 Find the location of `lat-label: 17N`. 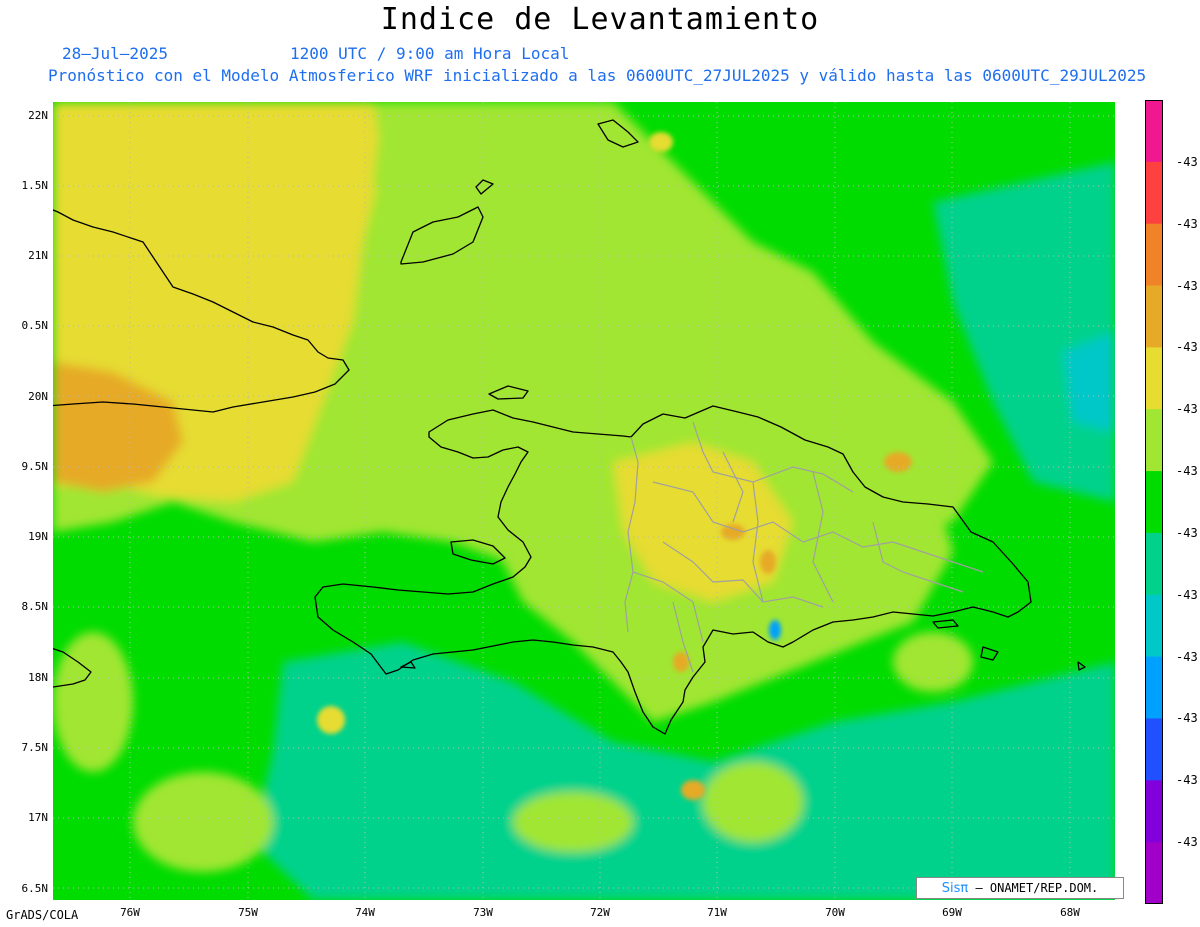

lat-label: 17N is located at coordinates (38, 817).